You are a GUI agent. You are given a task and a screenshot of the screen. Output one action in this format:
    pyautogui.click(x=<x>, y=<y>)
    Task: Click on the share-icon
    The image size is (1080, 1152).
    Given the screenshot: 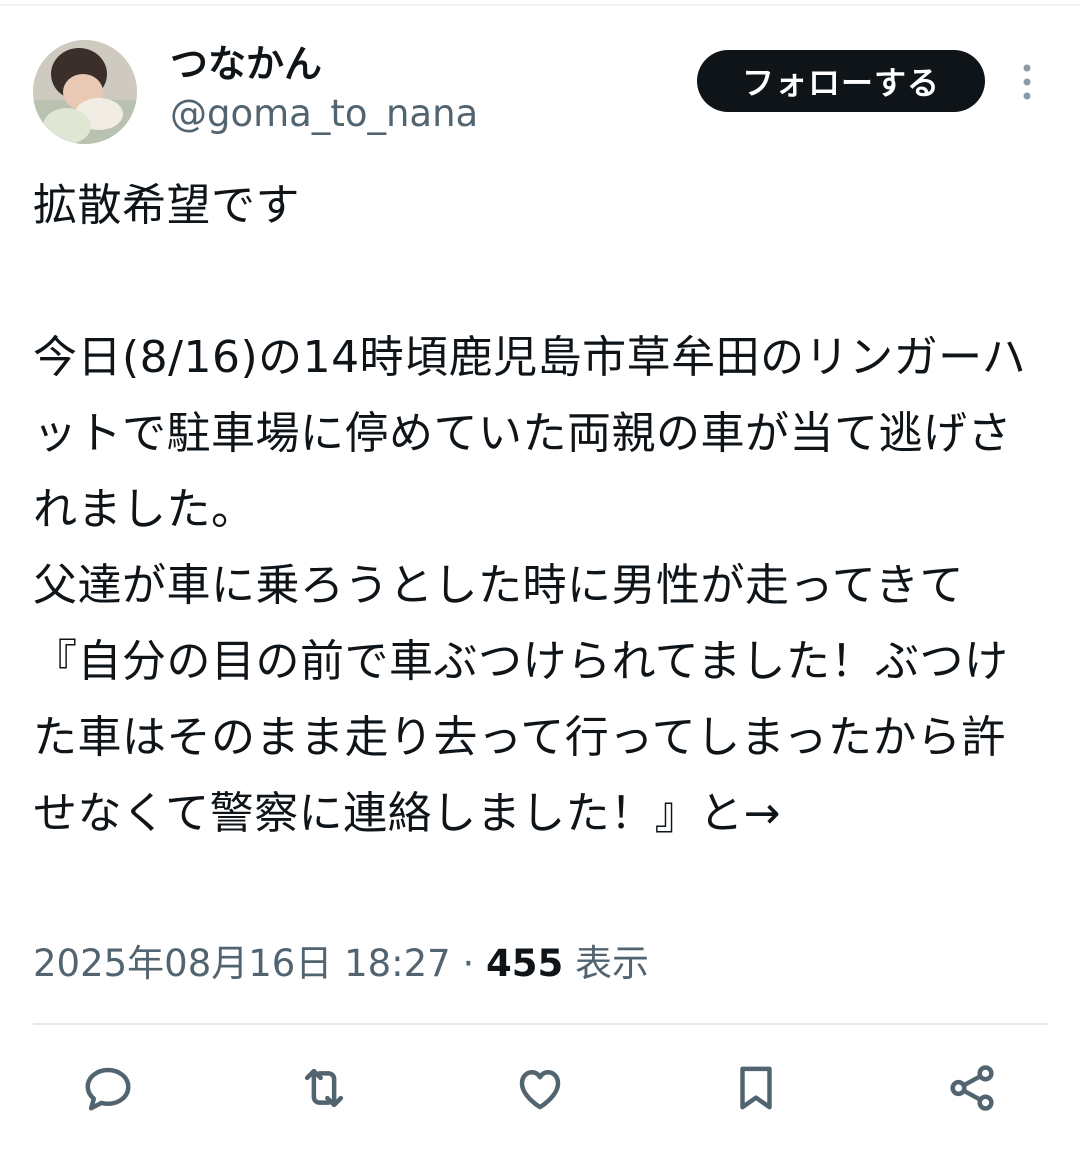 What is the action you would take?
    pyautogui.click(x=972, y=1088)
    